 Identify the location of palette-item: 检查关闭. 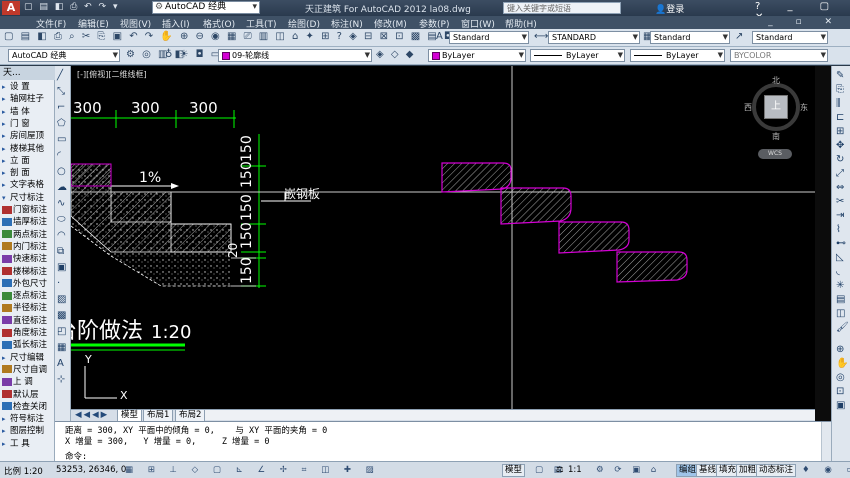
(28, 407).